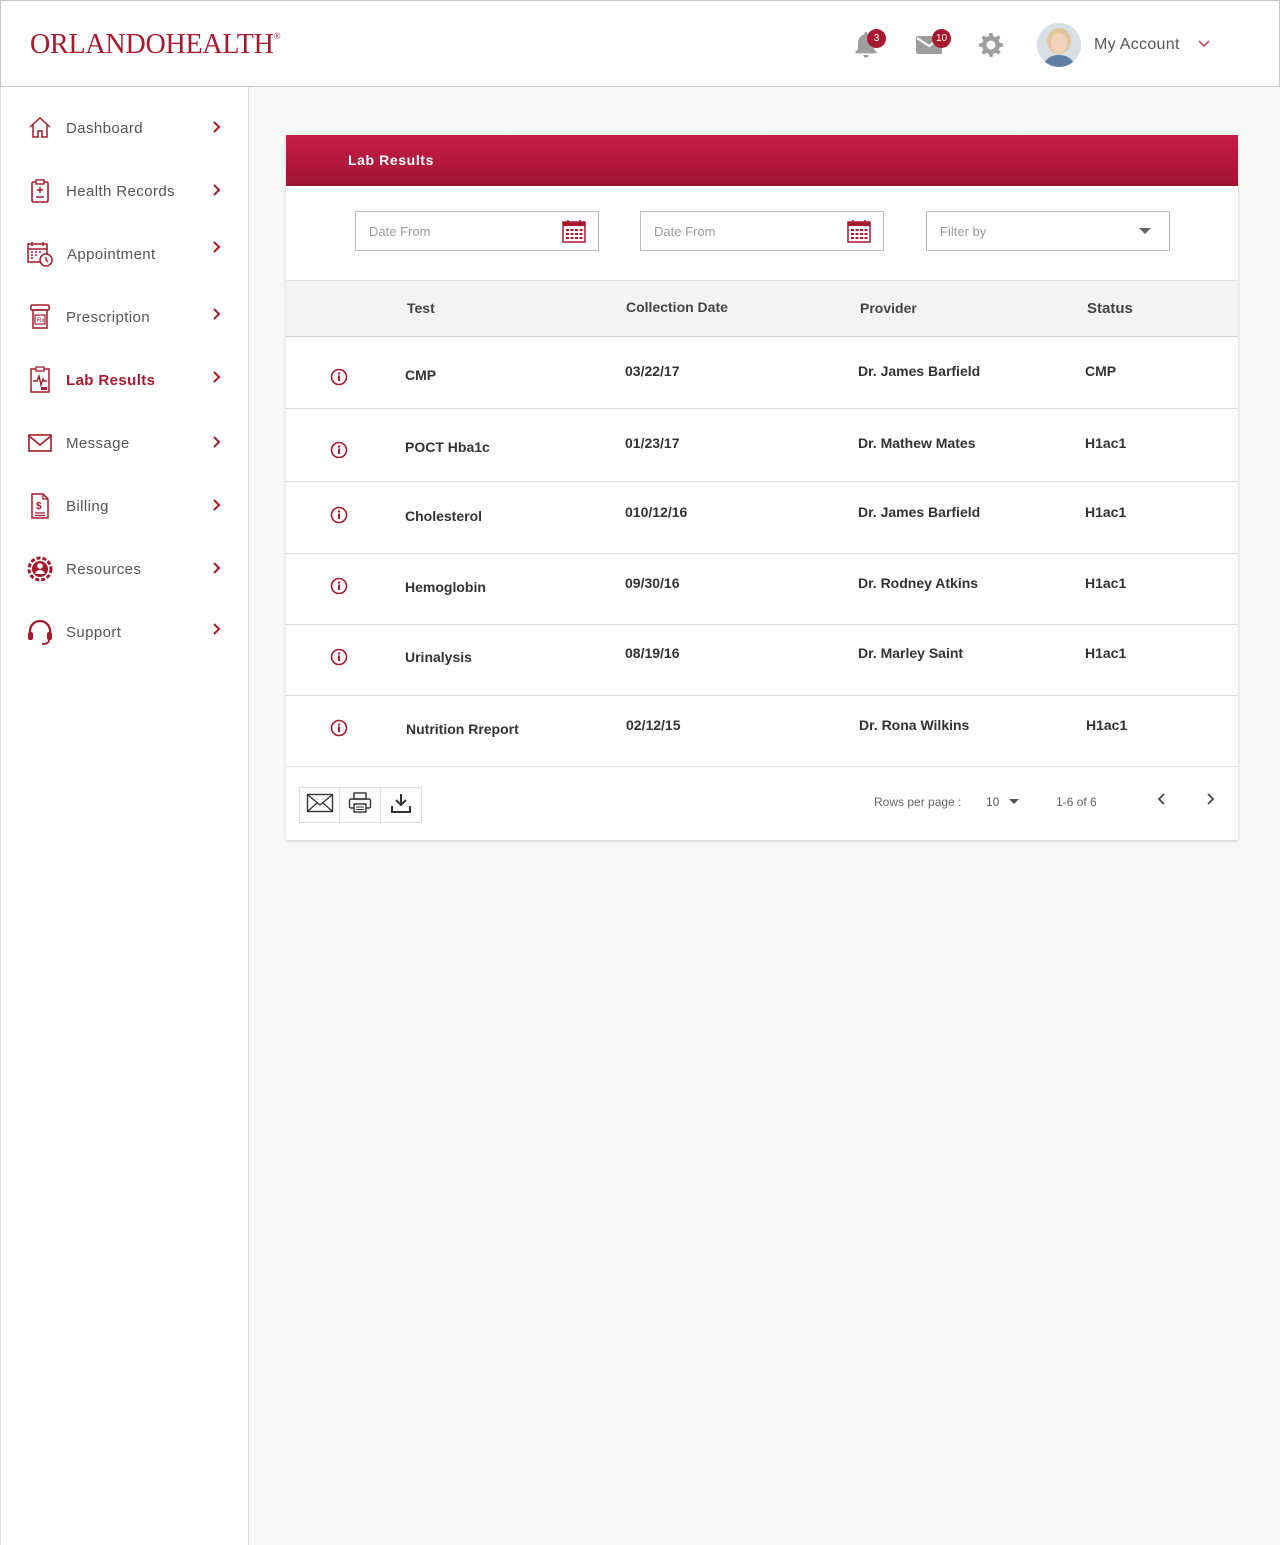 The width and height of the screenshot is (1280, 1545). What do you see at coordinates (40, 569) in the screenshot?
I see `resources-icon` at bounding box center [40, 569].